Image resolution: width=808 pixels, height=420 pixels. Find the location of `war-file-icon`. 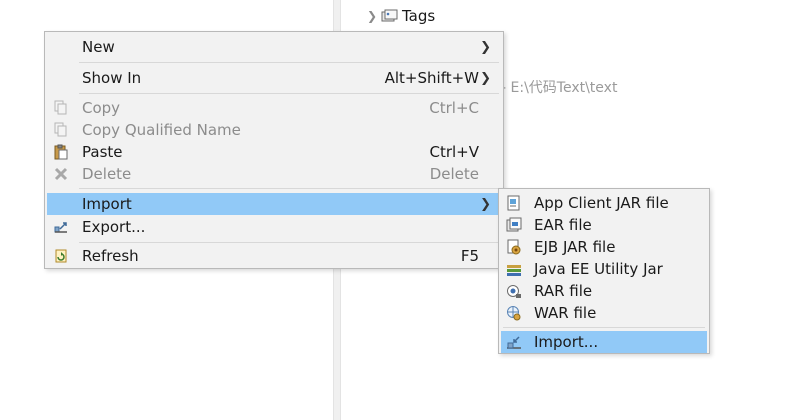

war-file-icon is located at coordinates (514, 313).